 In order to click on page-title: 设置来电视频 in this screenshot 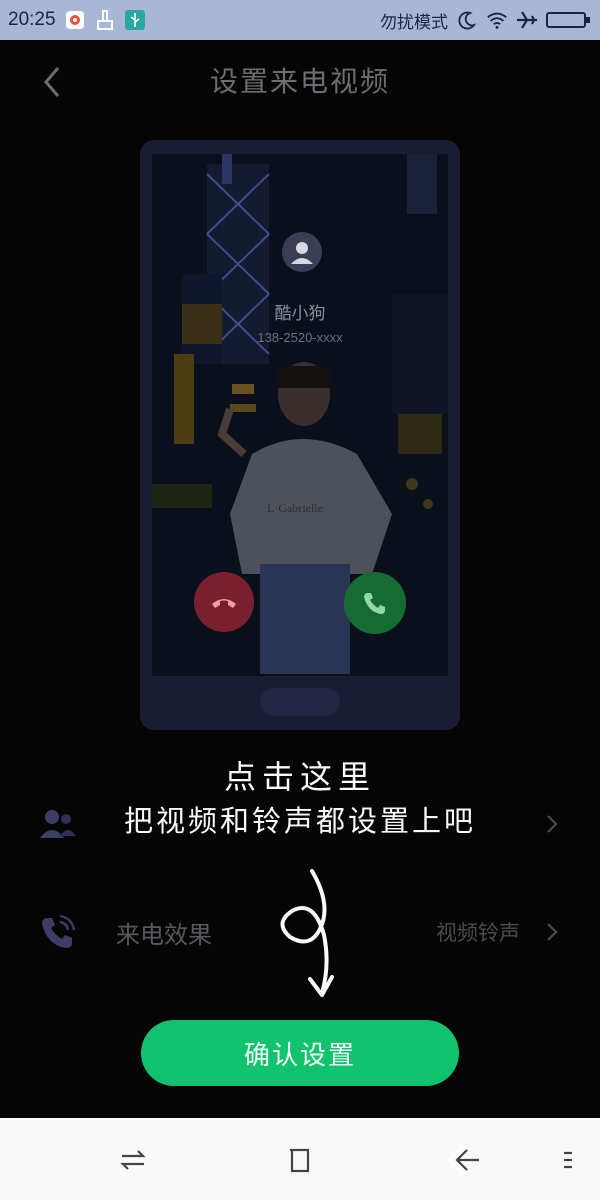, I will do `click(299, 81)`.